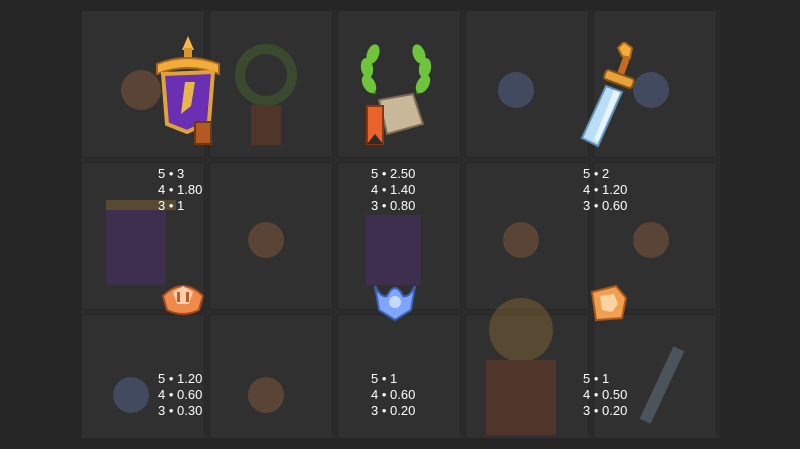 Image resolution: width=800 pixels, height=449 pixels. I want to click on paytable-entry: 5 • 1.20 4 • 0.60 3 • 0.30, so click(180, 395).